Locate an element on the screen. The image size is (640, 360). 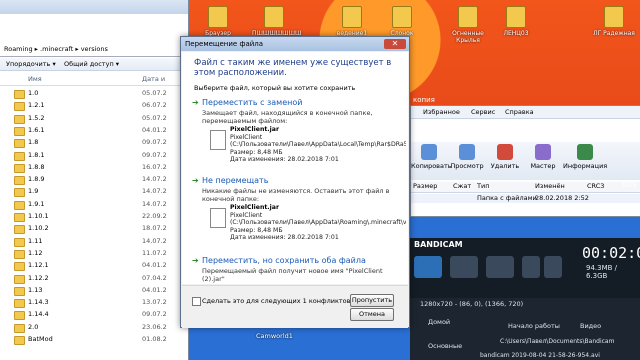
file-row: 1.8 09.07.2 is located at coordinates (94, 143).